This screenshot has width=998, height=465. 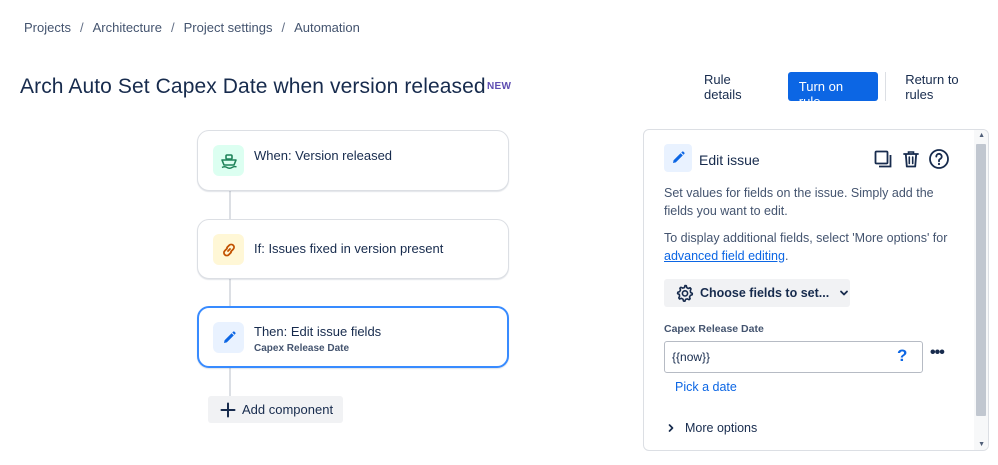 I want to click on return-to-rules-button: Return to rules, so click(x=947, y=87).